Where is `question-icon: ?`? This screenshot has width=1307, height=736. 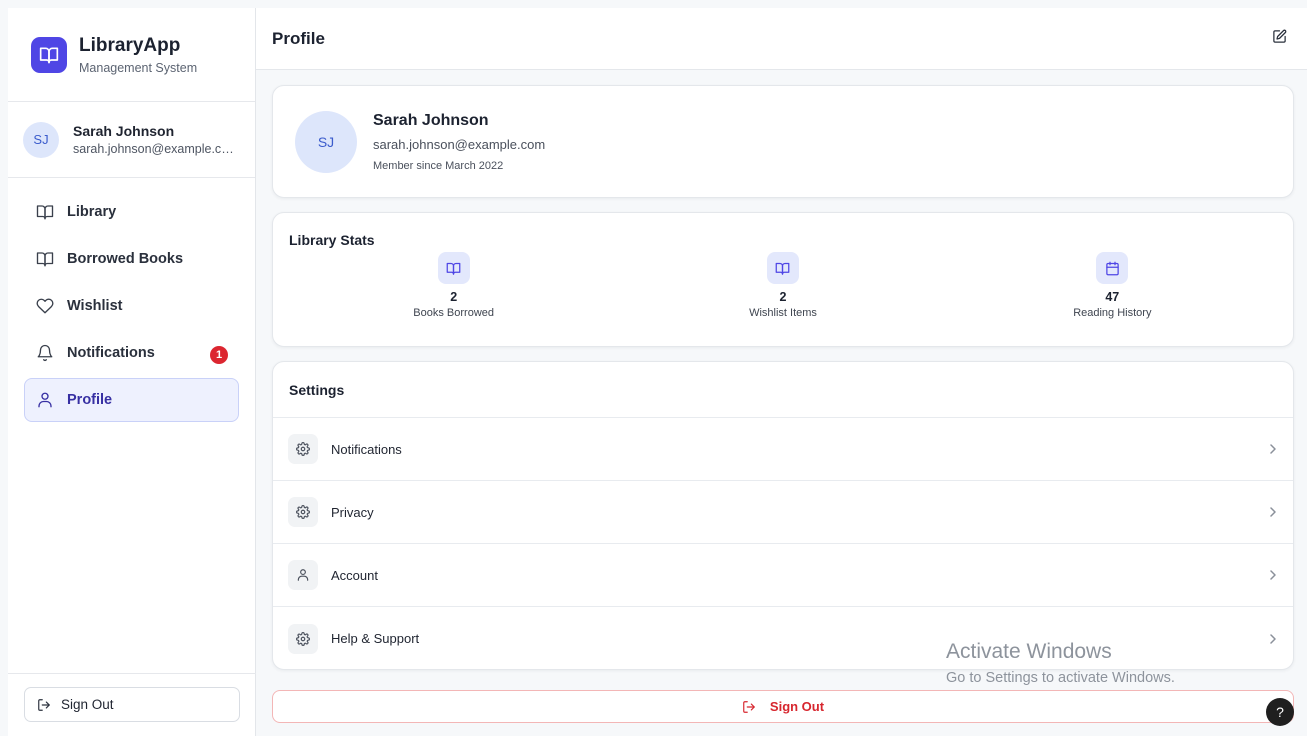
question-icon: ? is located at coordinates (1280, 712).